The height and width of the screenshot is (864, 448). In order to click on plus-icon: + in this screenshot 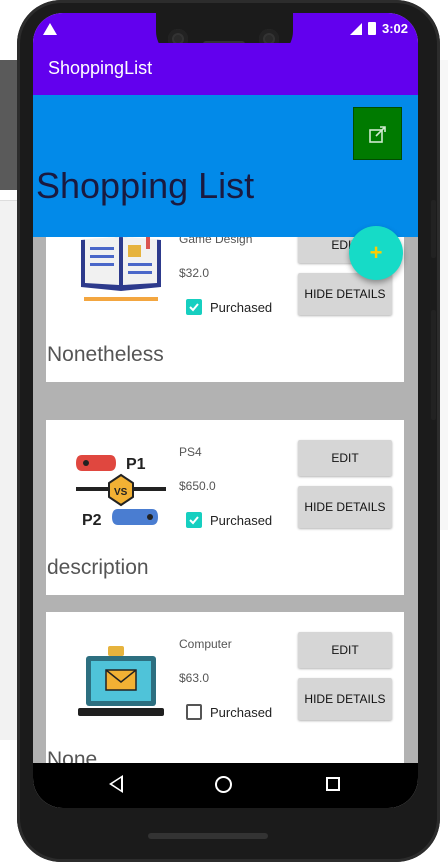, I will do `click(376, 252)`.